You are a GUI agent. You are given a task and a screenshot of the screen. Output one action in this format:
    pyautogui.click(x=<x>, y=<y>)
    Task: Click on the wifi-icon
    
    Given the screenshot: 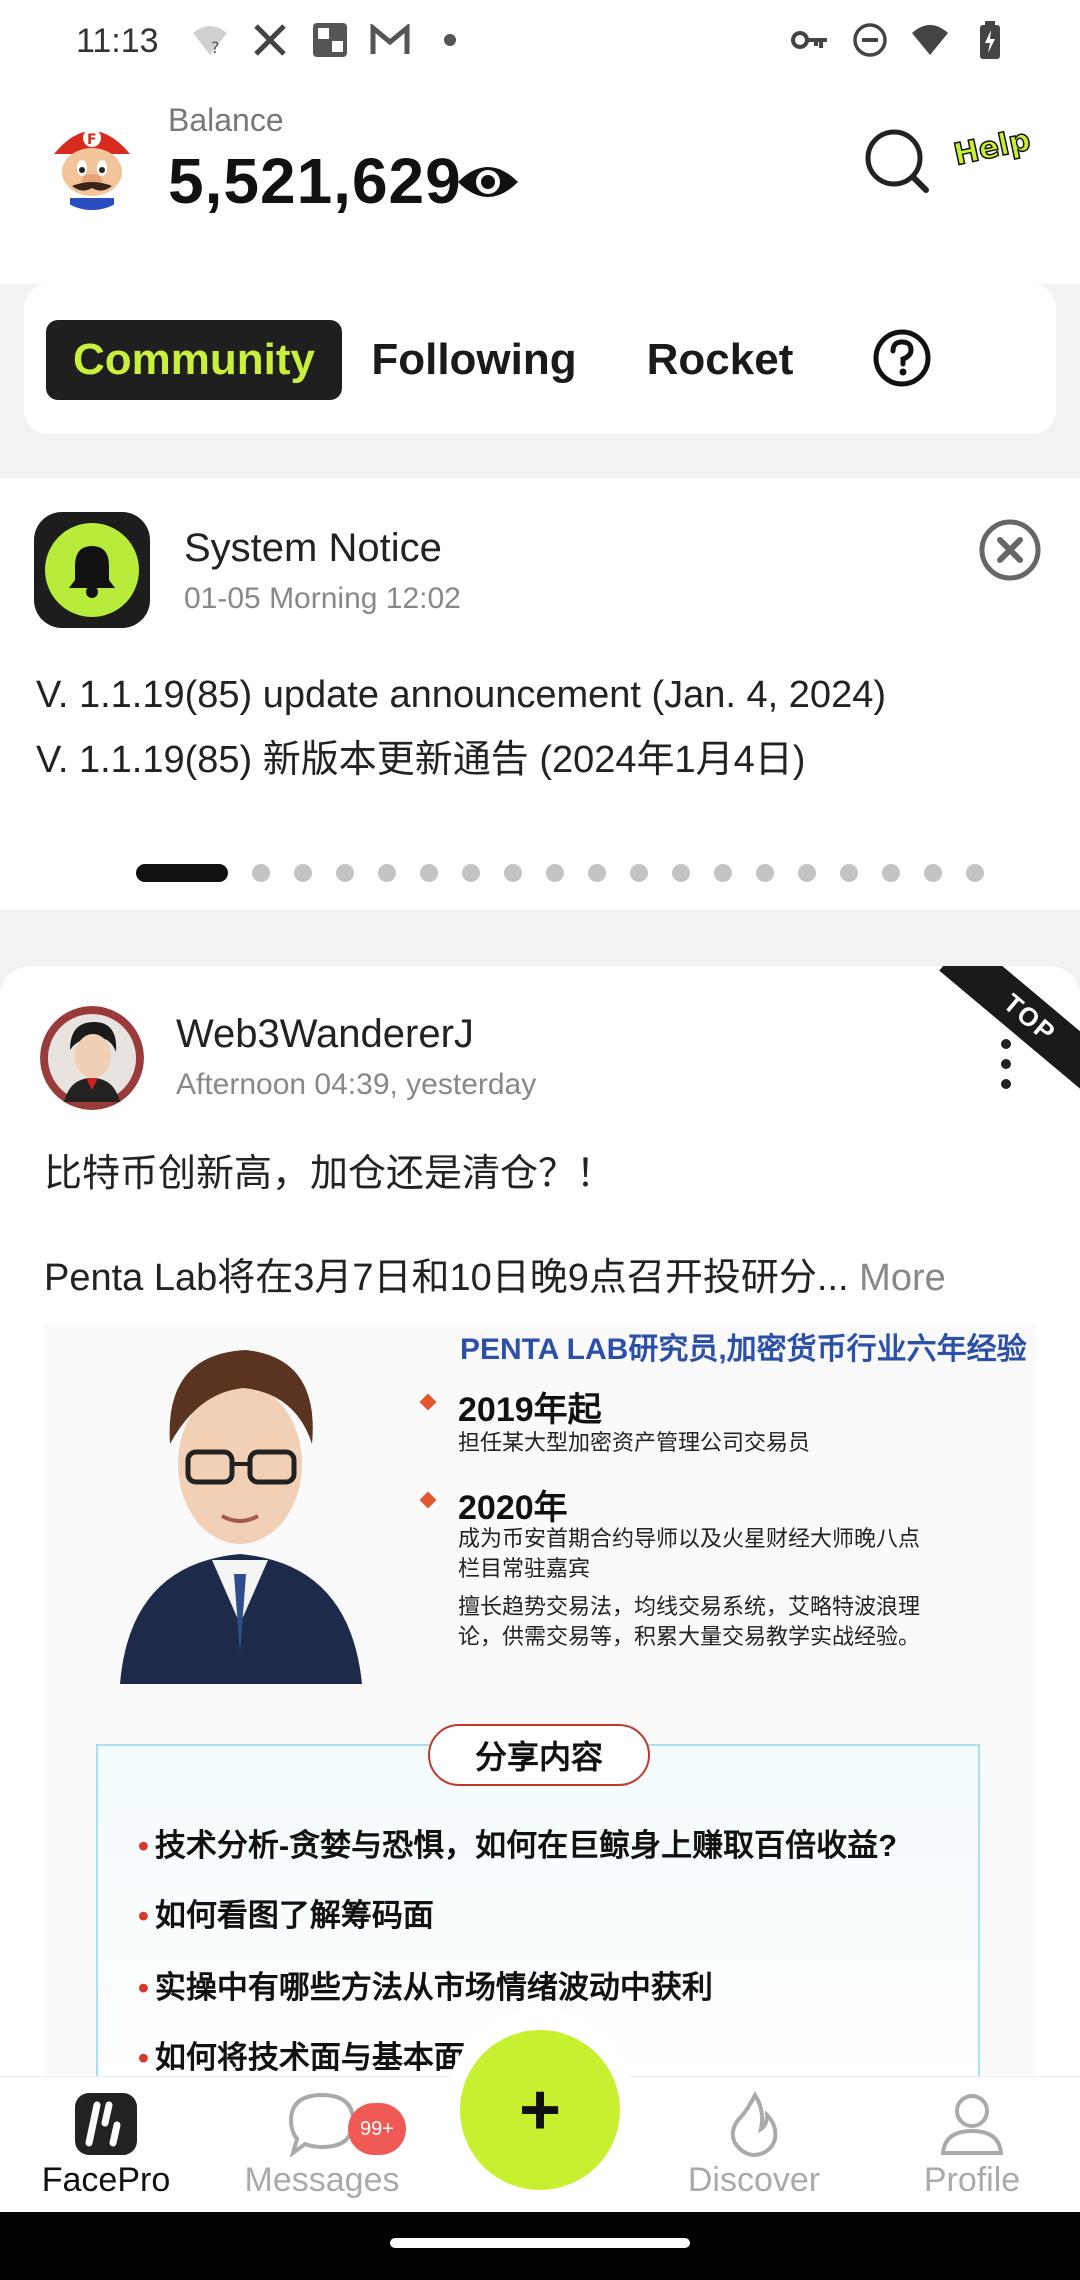 What is the action you would take?
    pyautogui.click(x=930, y=40)
    